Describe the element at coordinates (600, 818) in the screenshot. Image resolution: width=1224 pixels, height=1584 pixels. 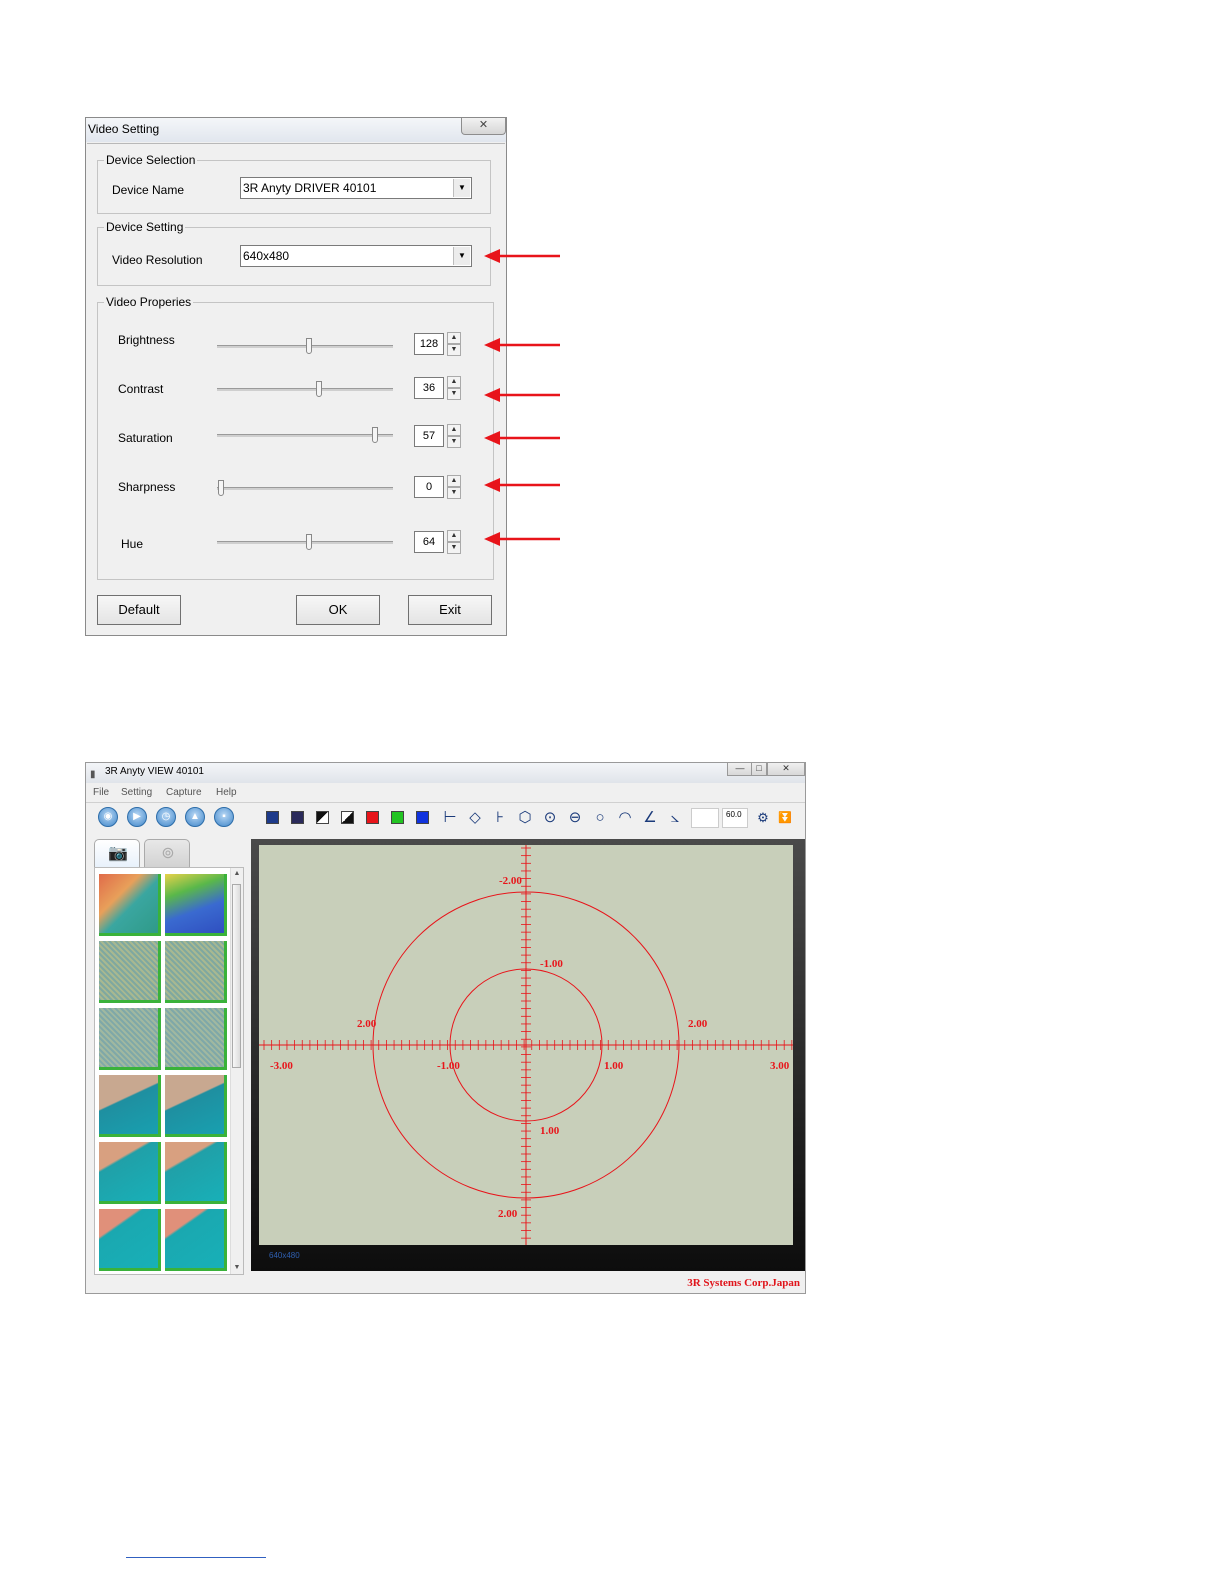
I see `circle-icon: ○` at that location.